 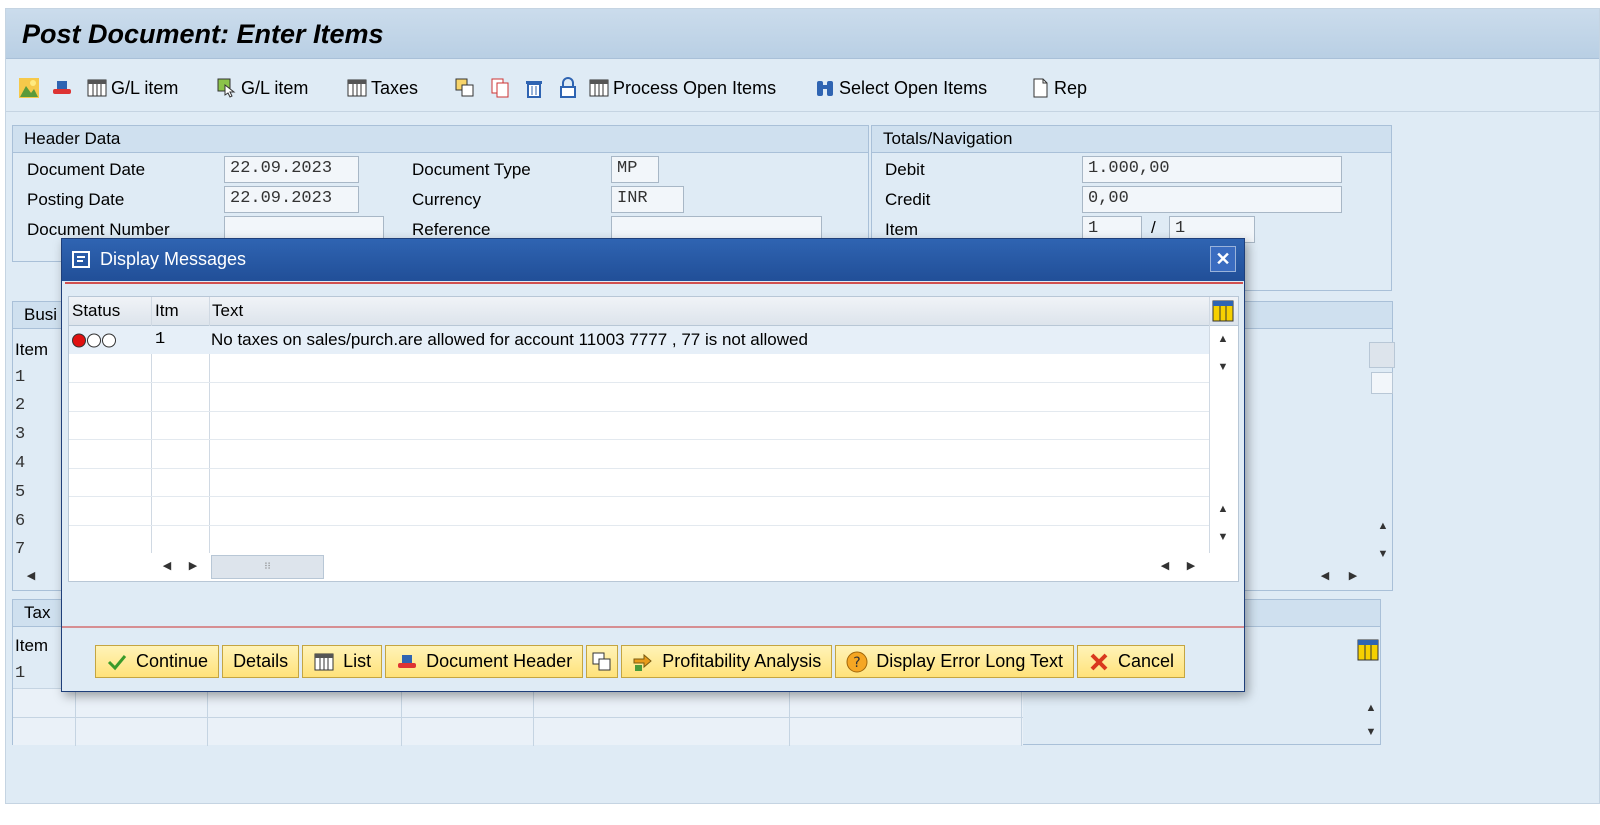 What do you see at coordinates (86, 169) in the screenshot?
I see `document-date-label: Document Date` at bounding box center [86, 169].